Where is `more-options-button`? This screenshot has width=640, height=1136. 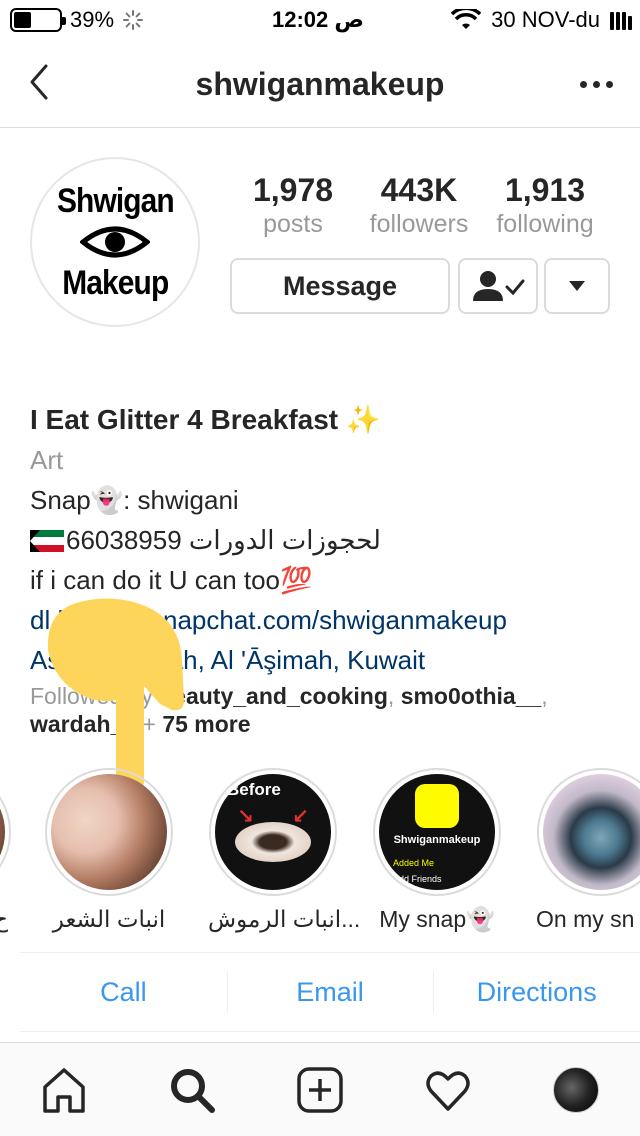
more-options-button is located at coordinates (596, 84).